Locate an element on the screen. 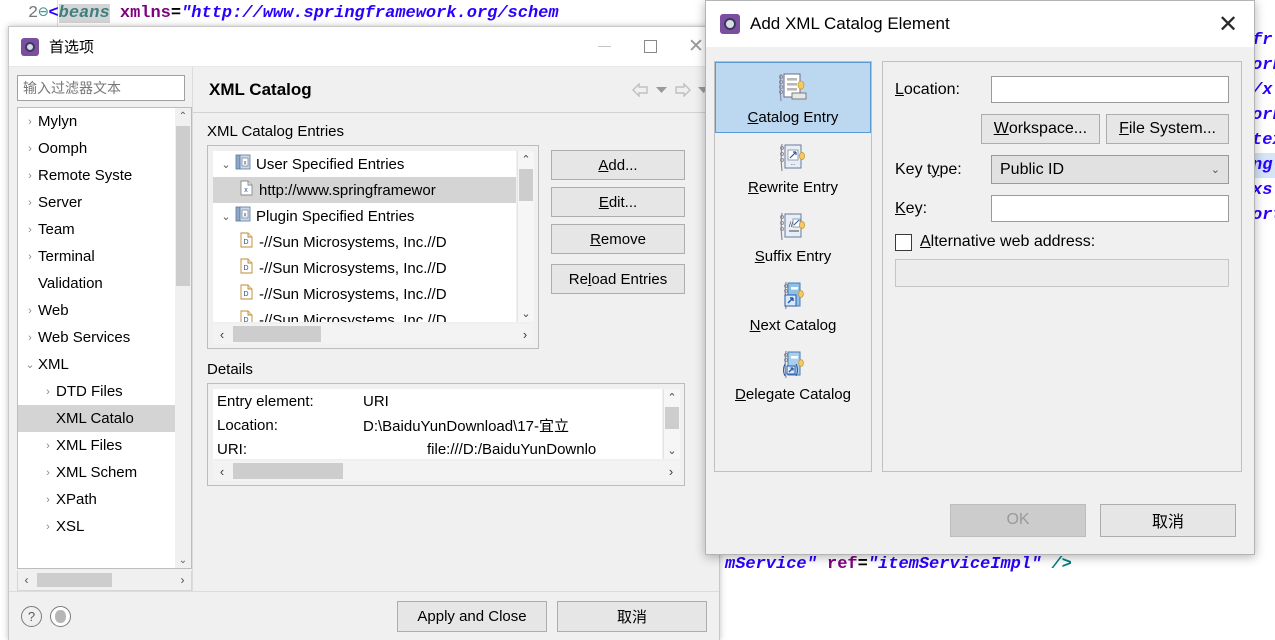 The height and width of the screenshot is (640, 1275). back-arrow-icon is located at coordinates (640, 89).